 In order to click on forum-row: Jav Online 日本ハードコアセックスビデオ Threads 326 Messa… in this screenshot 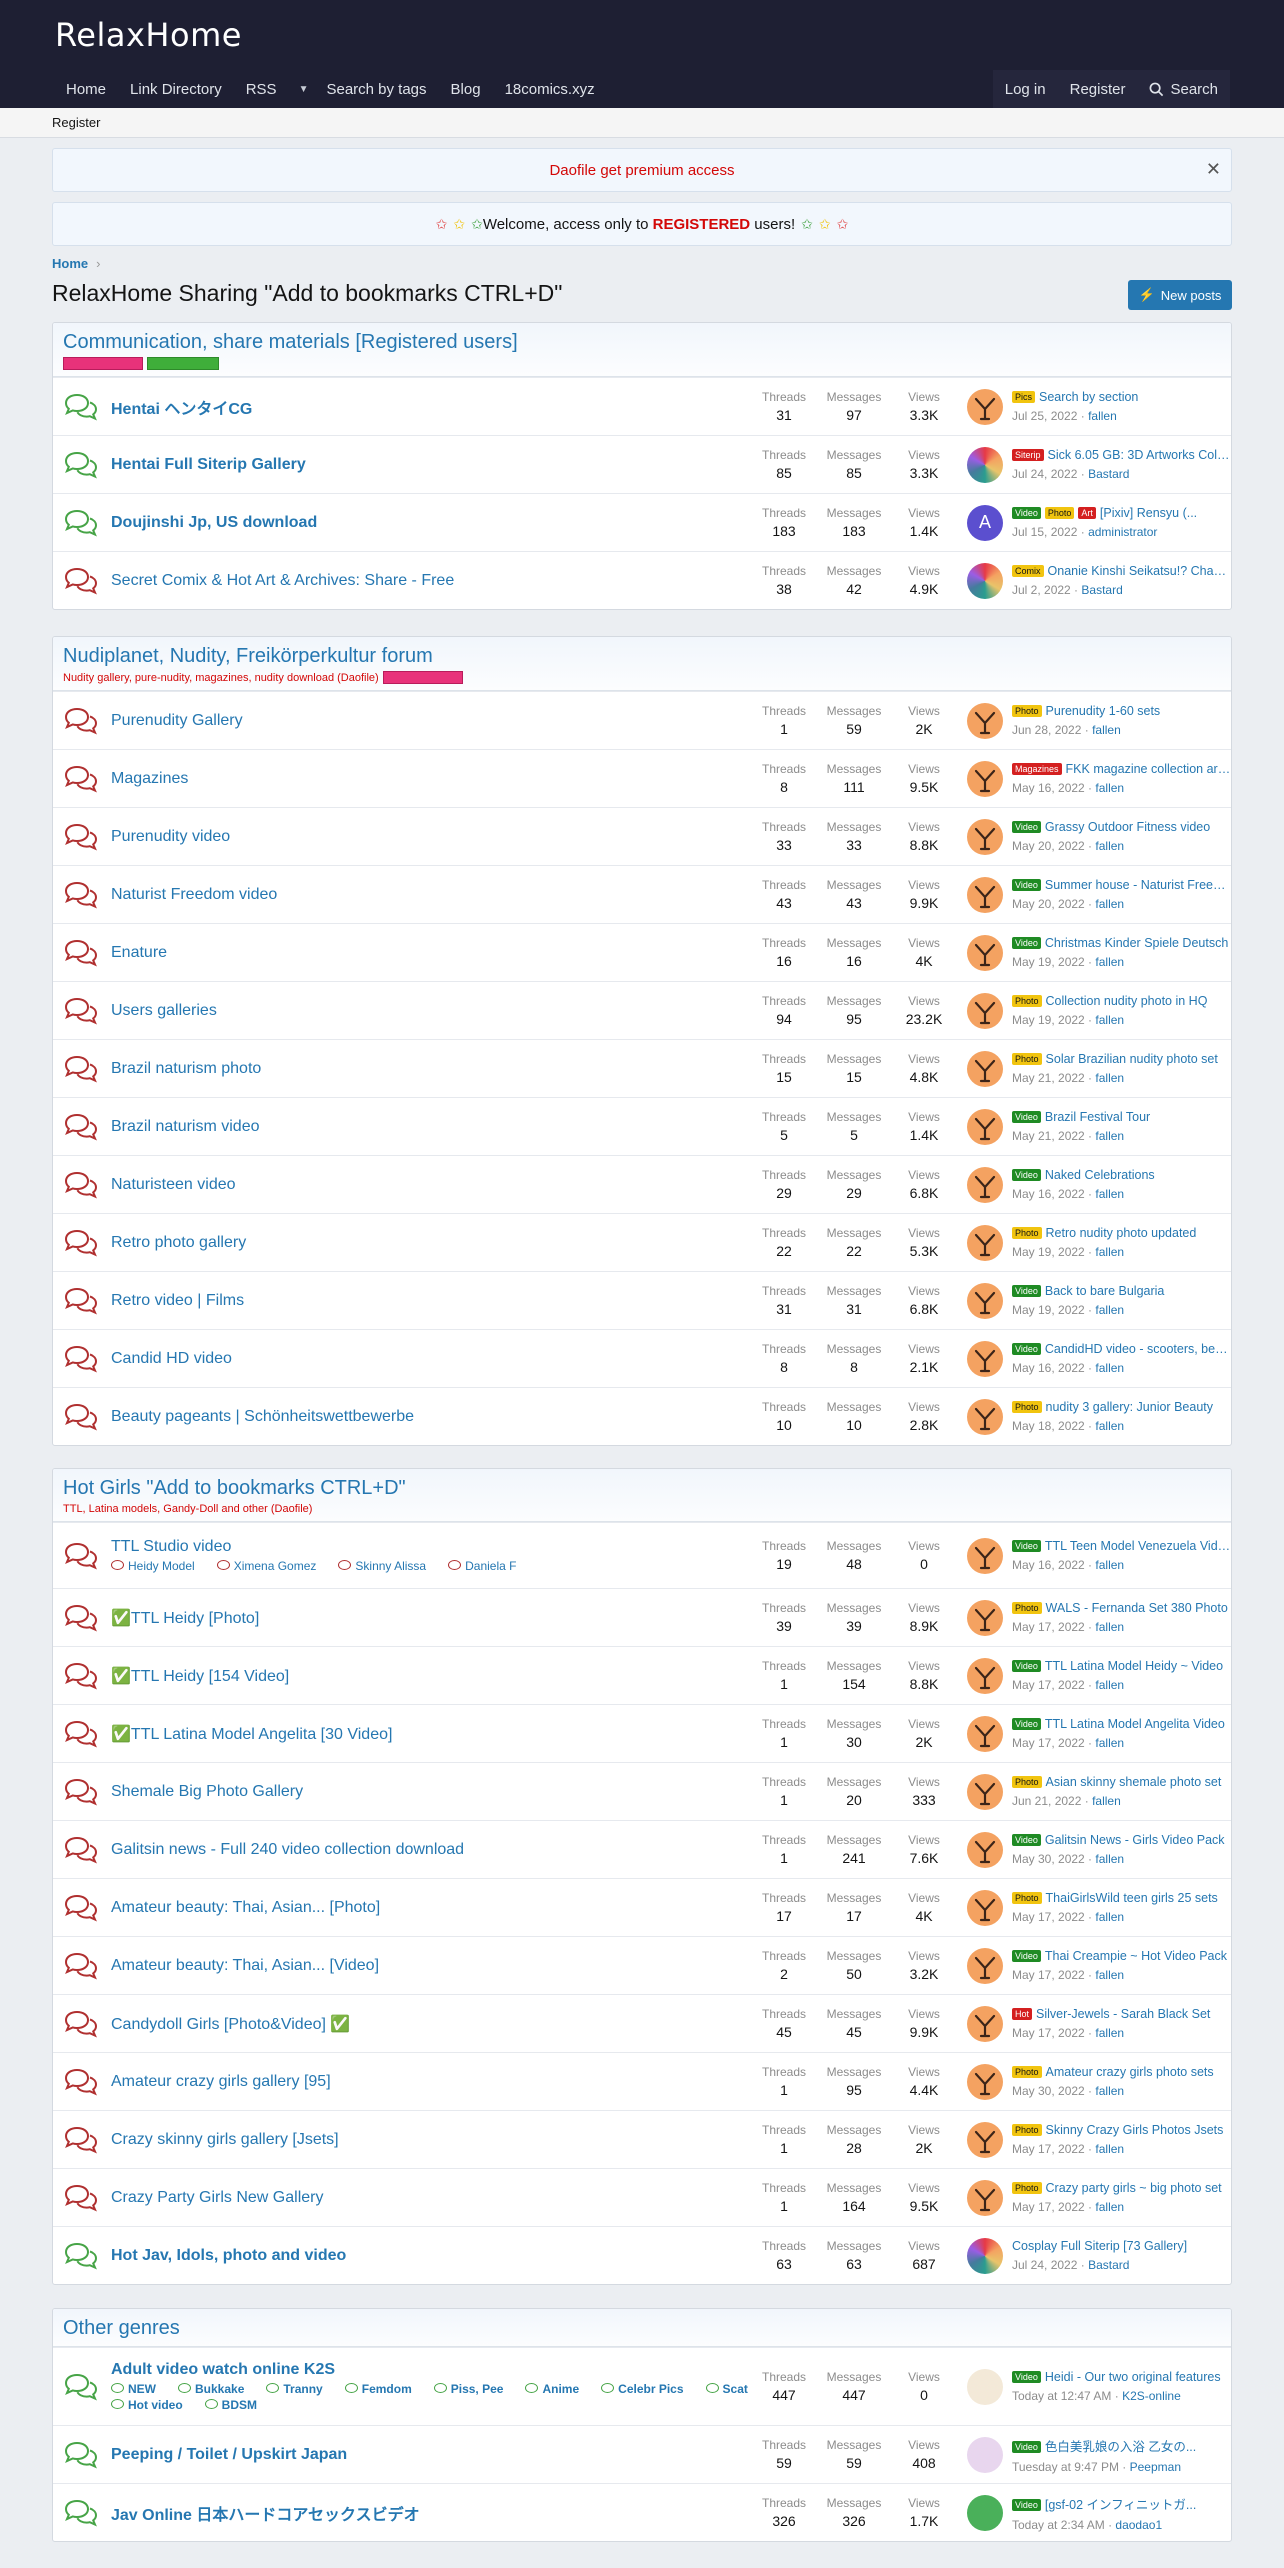, I will do `click(642, 2512)`.